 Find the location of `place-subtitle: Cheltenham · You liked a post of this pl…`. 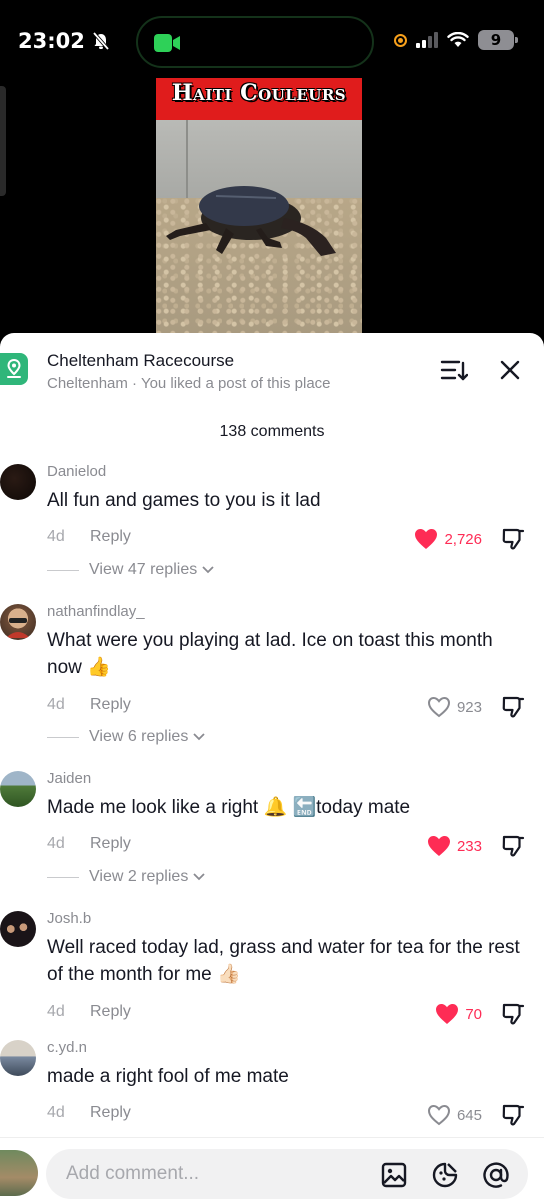

place-subtitle: Cheltenham · You liked a post of this pl… is located at coordinates (189, 383).